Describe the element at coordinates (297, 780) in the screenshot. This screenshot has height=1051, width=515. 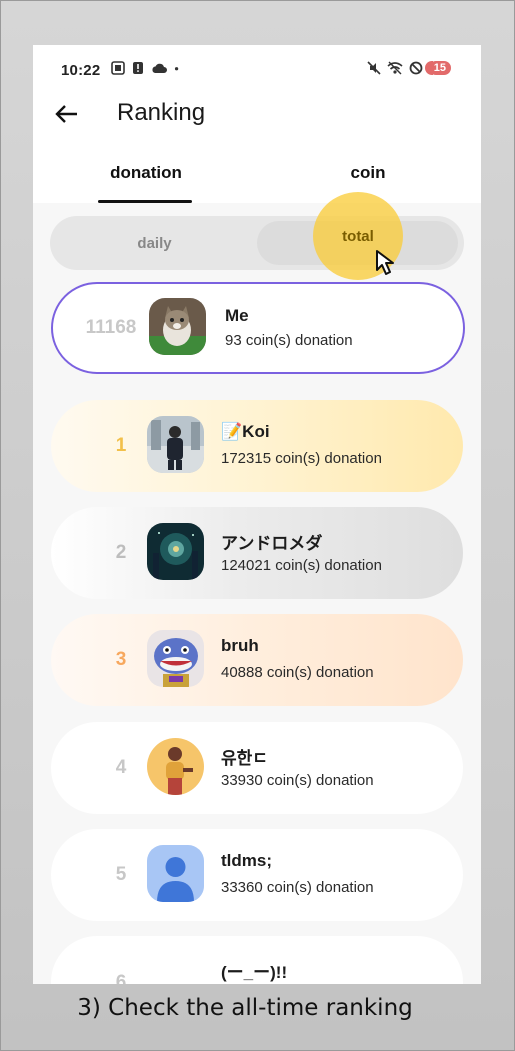
I see `donation-amount: 33930 coin(s) donation` at that location.